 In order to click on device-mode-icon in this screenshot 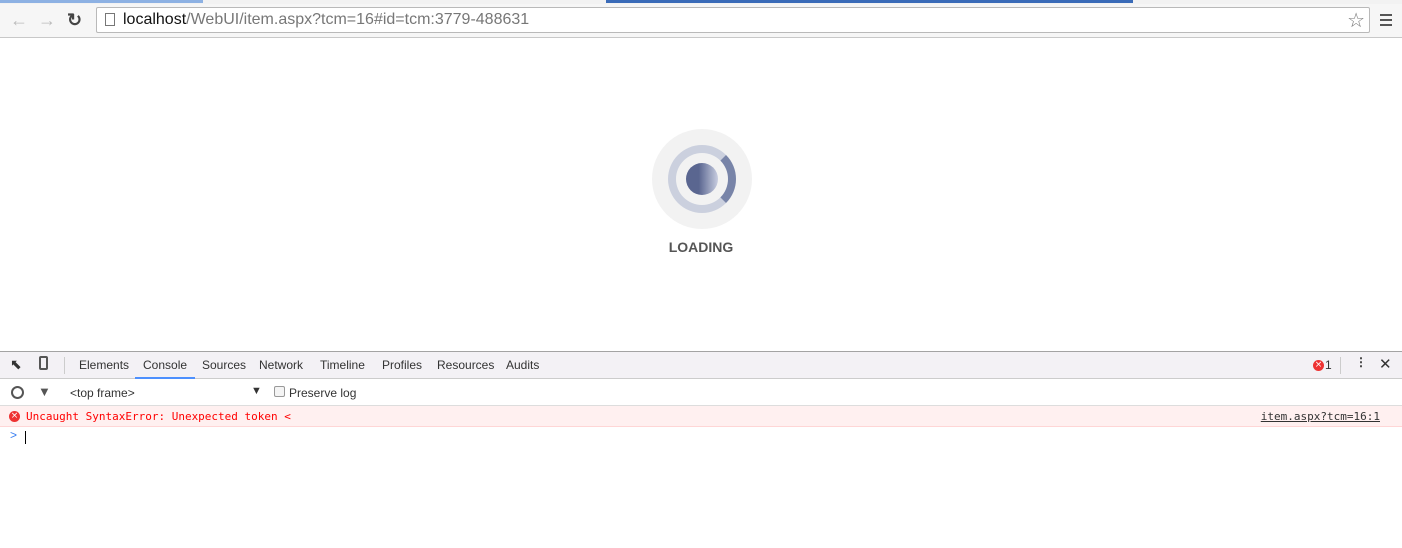, I will do `click(43, 363)`.